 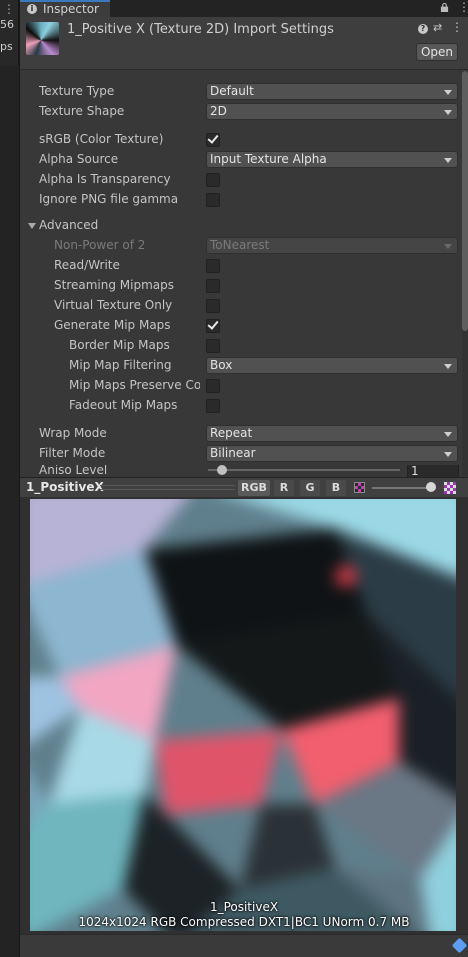 I want to click on aniso-level-row: Aniso Level 1, so click(x=240, y=471).